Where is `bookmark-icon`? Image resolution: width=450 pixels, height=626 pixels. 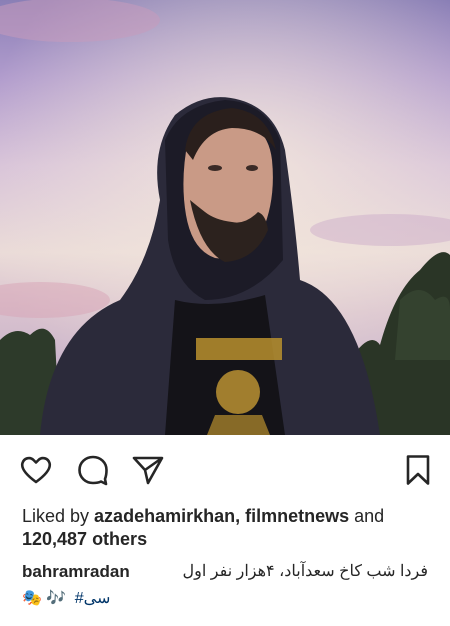 bookmark-icon is located at coordinates (418, 470).